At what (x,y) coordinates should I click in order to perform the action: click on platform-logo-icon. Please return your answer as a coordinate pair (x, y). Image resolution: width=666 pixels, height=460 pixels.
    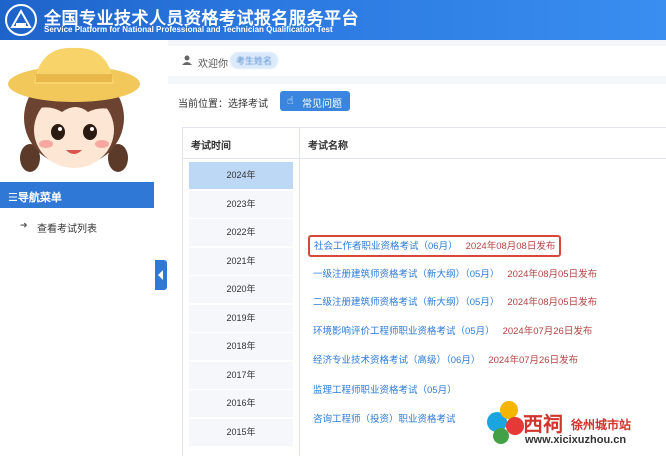
    Looking at the image, I should click on (21, 20).